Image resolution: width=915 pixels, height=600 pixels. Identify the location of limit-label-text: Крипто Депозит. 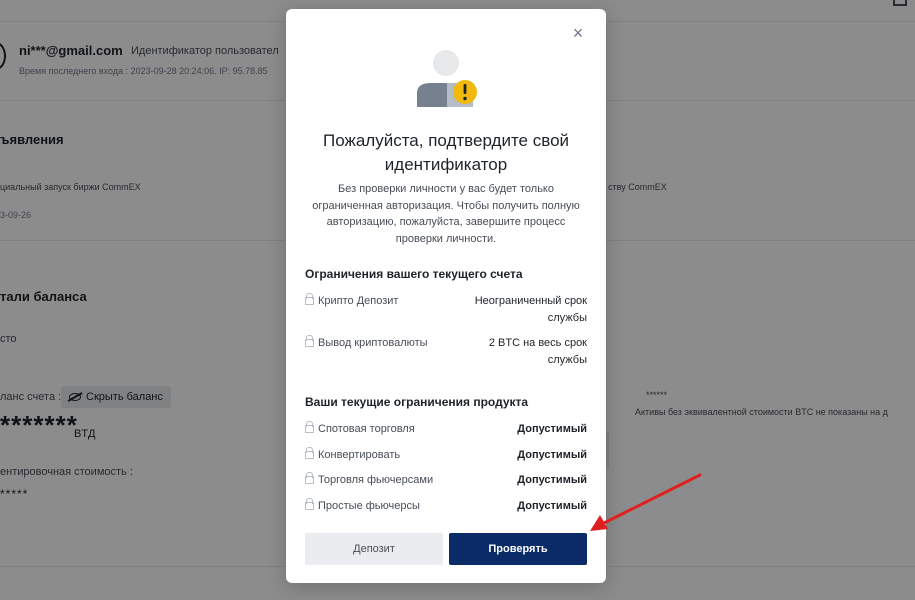
(358, 301).